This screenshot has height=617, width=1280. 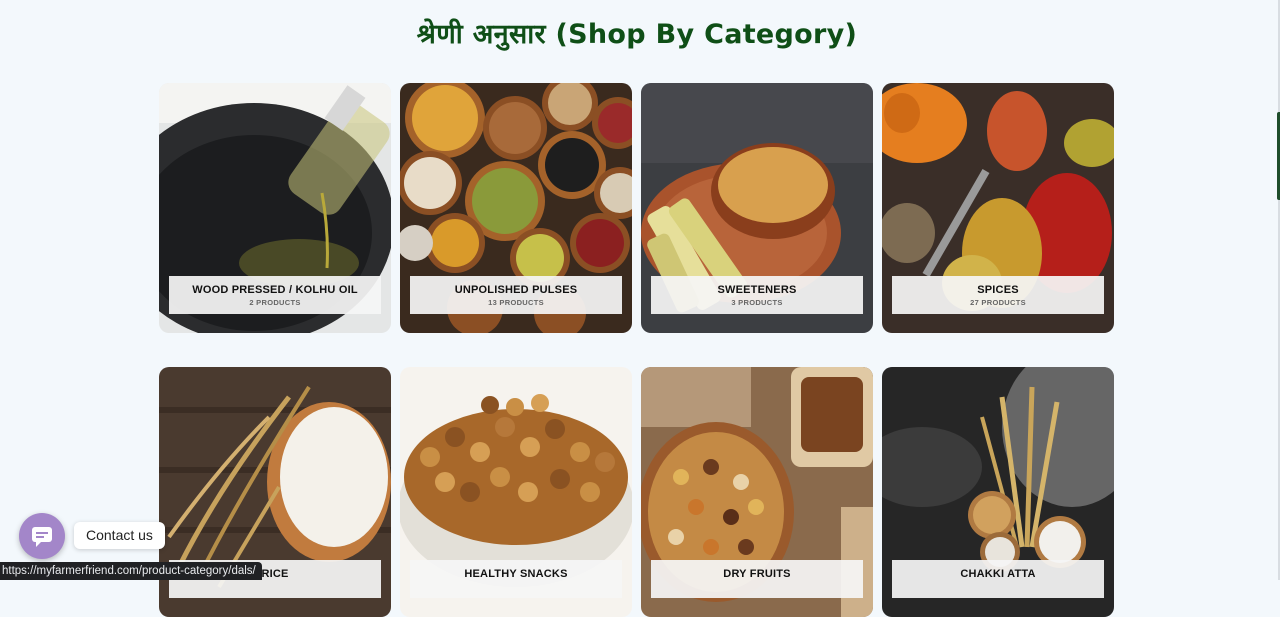 I want to click on category-name: DRY FRUITS, so click(x=757, y=574).